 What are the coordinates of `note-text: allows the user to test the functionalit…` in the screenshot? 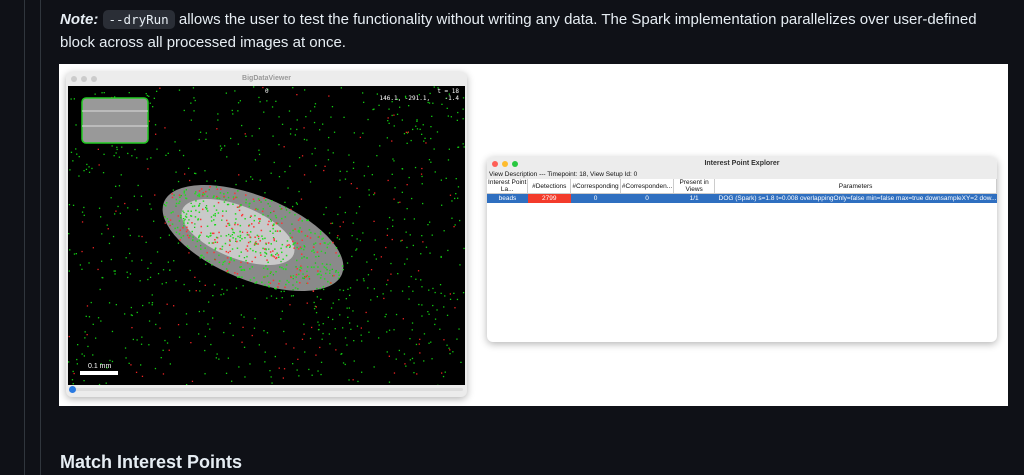 It's located at (518, 31).